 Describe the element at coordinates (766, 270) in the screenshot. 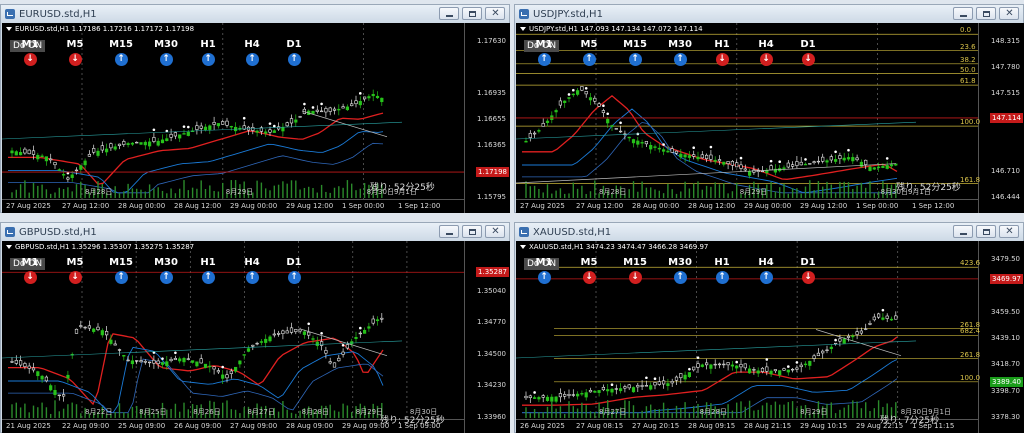

I see `timeframe-signal-h4: H4 ↑` at that location.